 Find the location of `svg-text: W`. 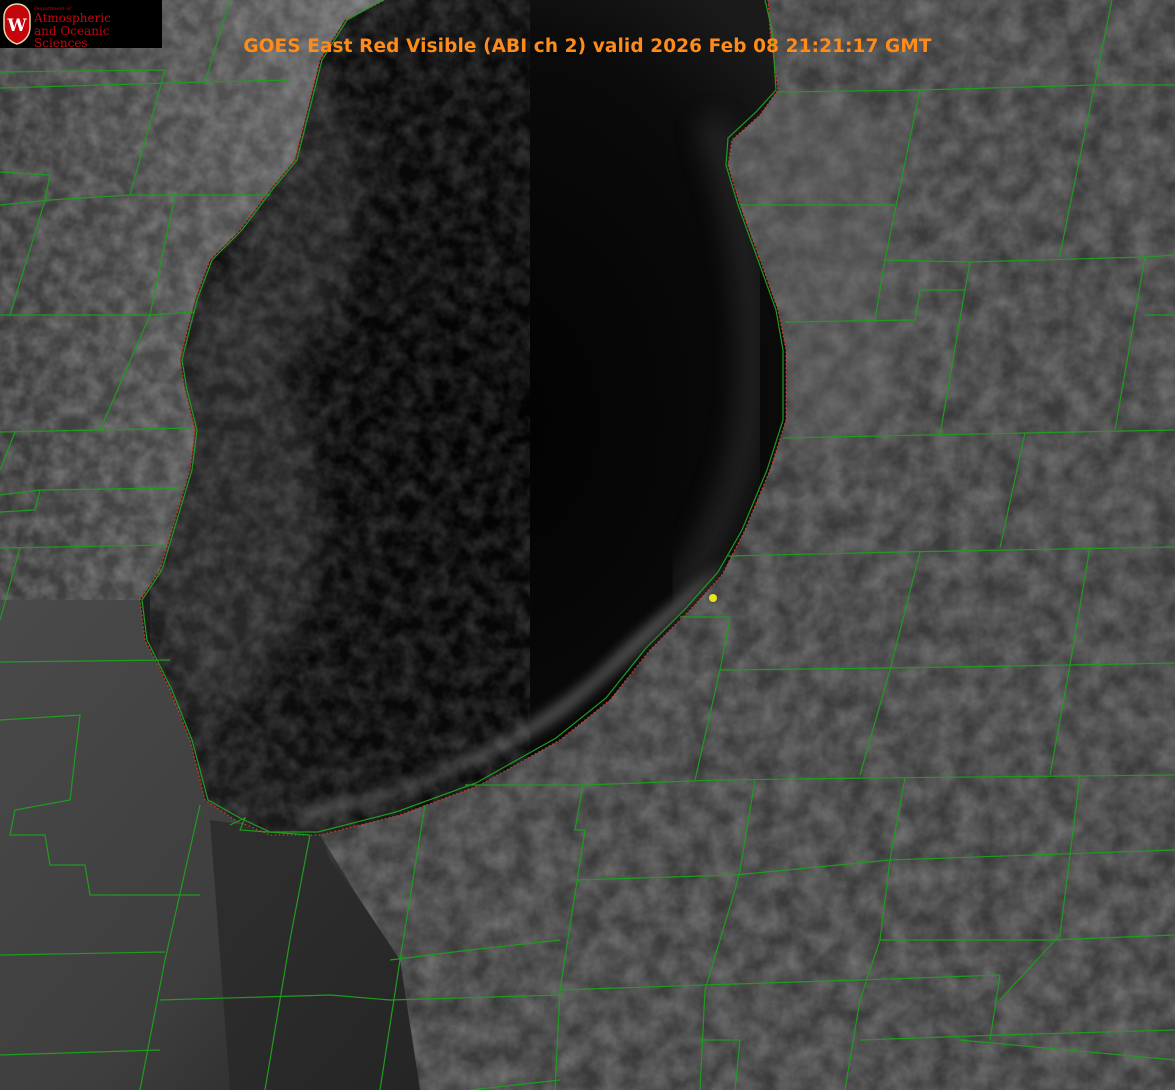

svg-text: W is located at coordinates (16, 26).